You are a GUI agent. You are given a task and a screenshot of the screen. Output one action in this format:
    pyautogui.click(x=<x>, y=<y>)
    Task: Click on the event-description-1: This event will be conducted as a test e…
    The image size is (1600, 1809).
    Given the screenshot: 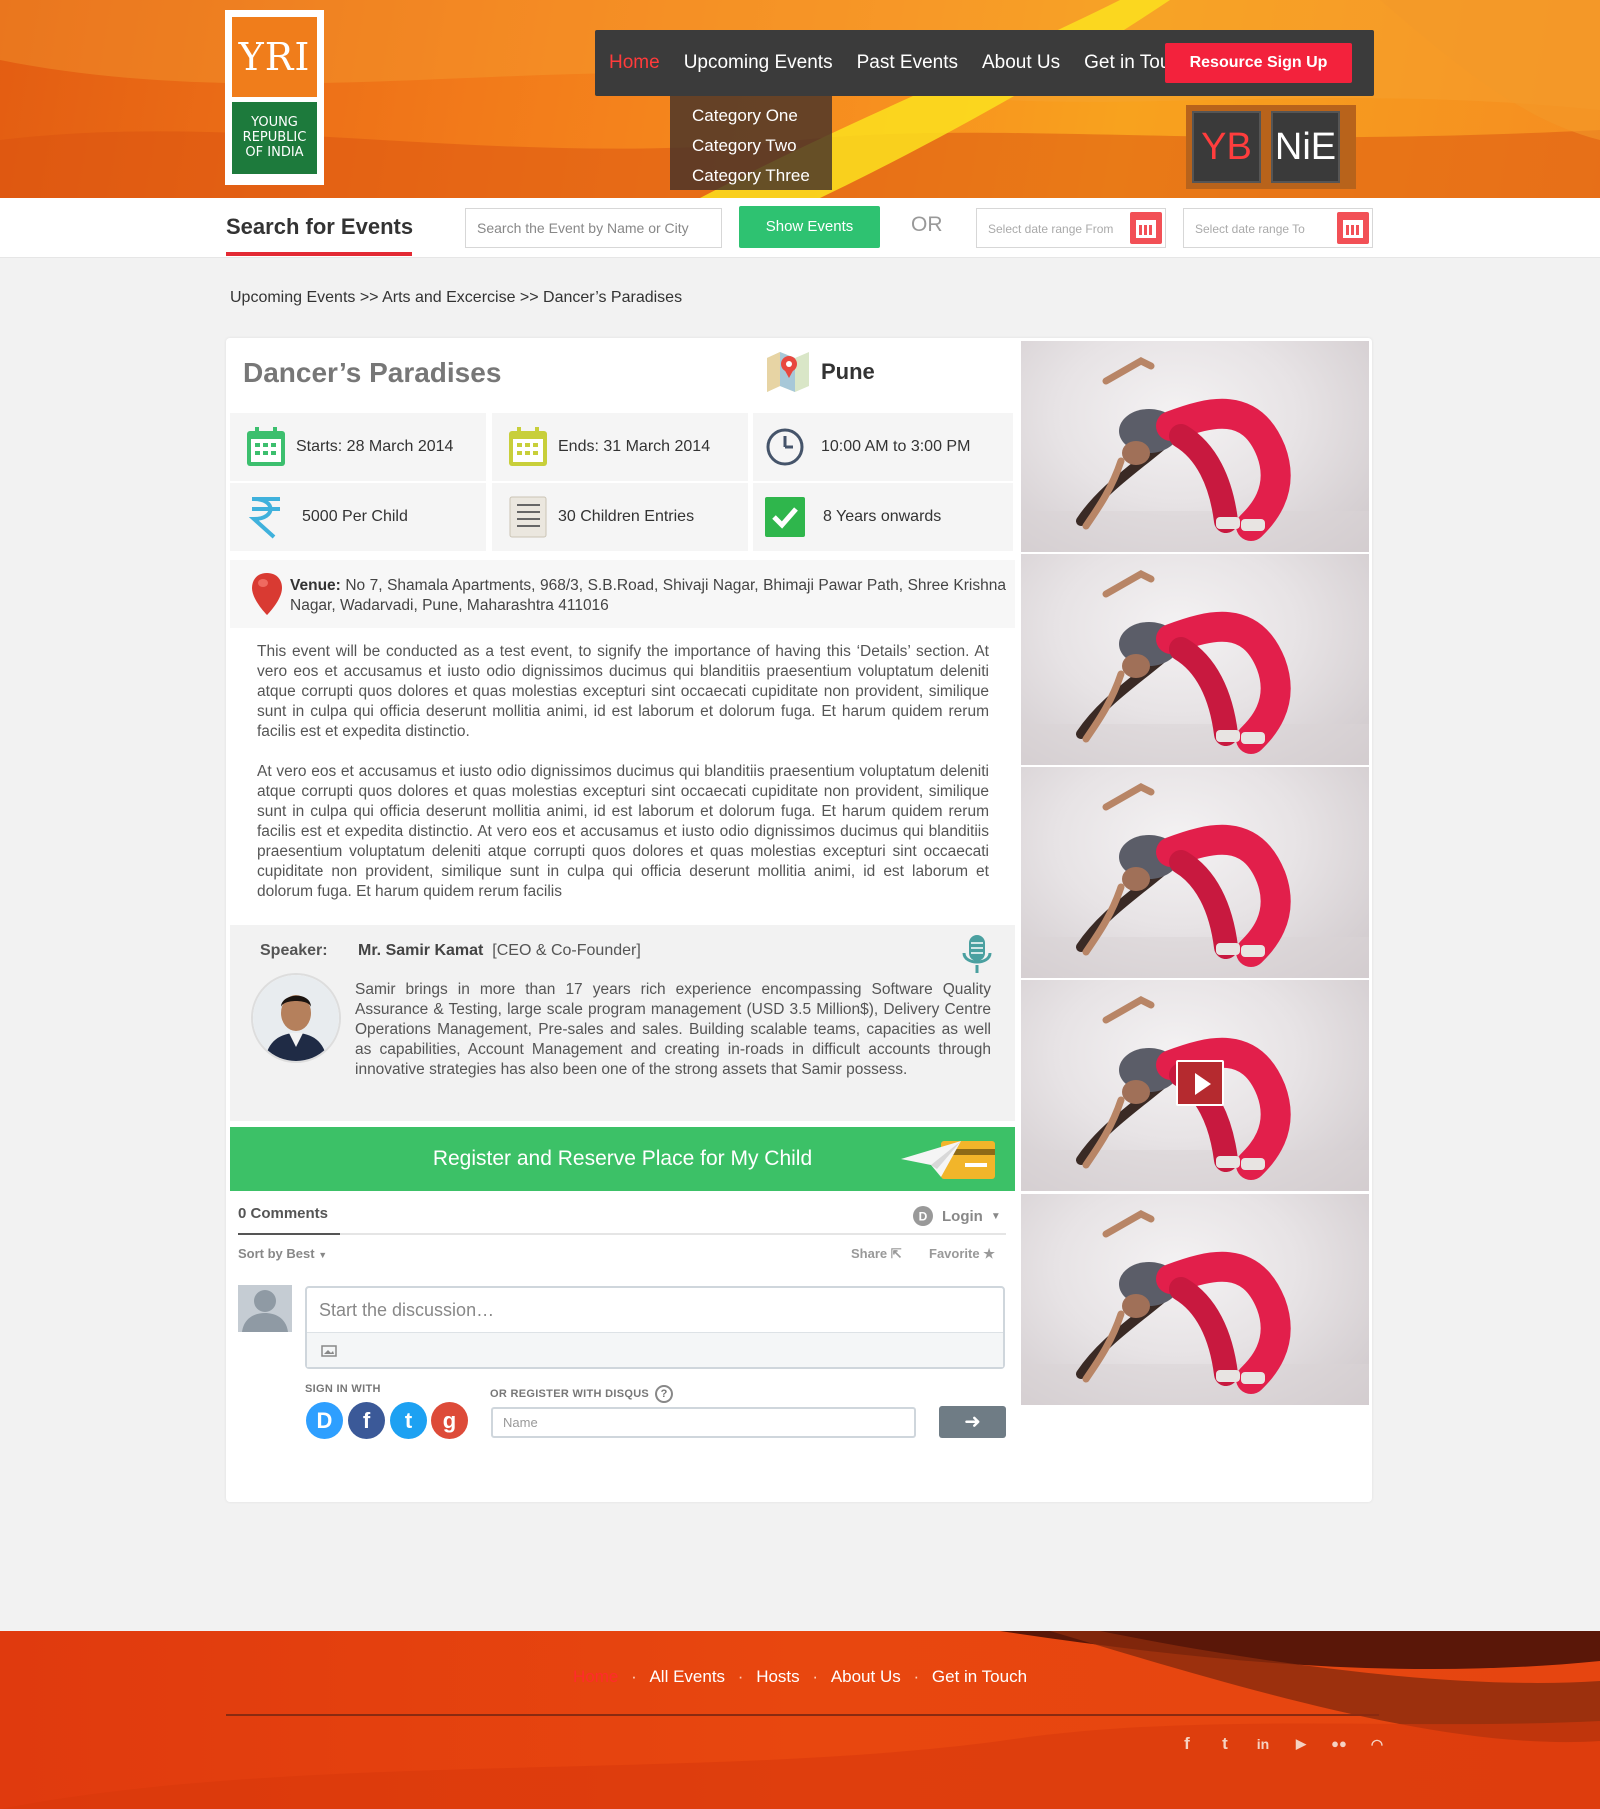 What is the action you would take?
    pyautogui.click(x=623, y=691)
    